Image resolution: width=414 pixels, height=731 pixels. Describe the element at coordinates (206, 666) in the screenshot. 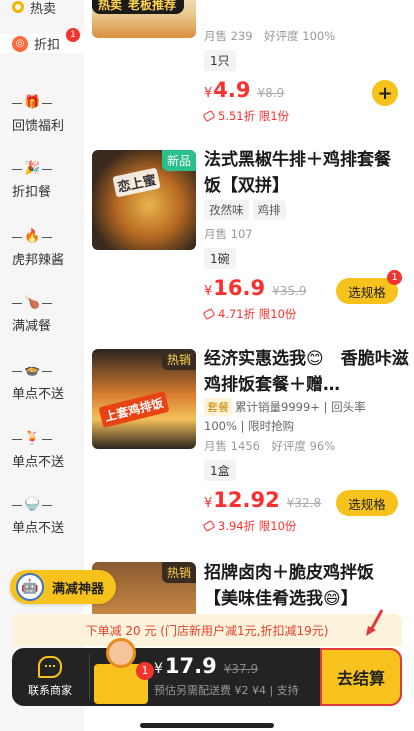

I see `cart-total: ¥17.9 ¥37.9` at that location.